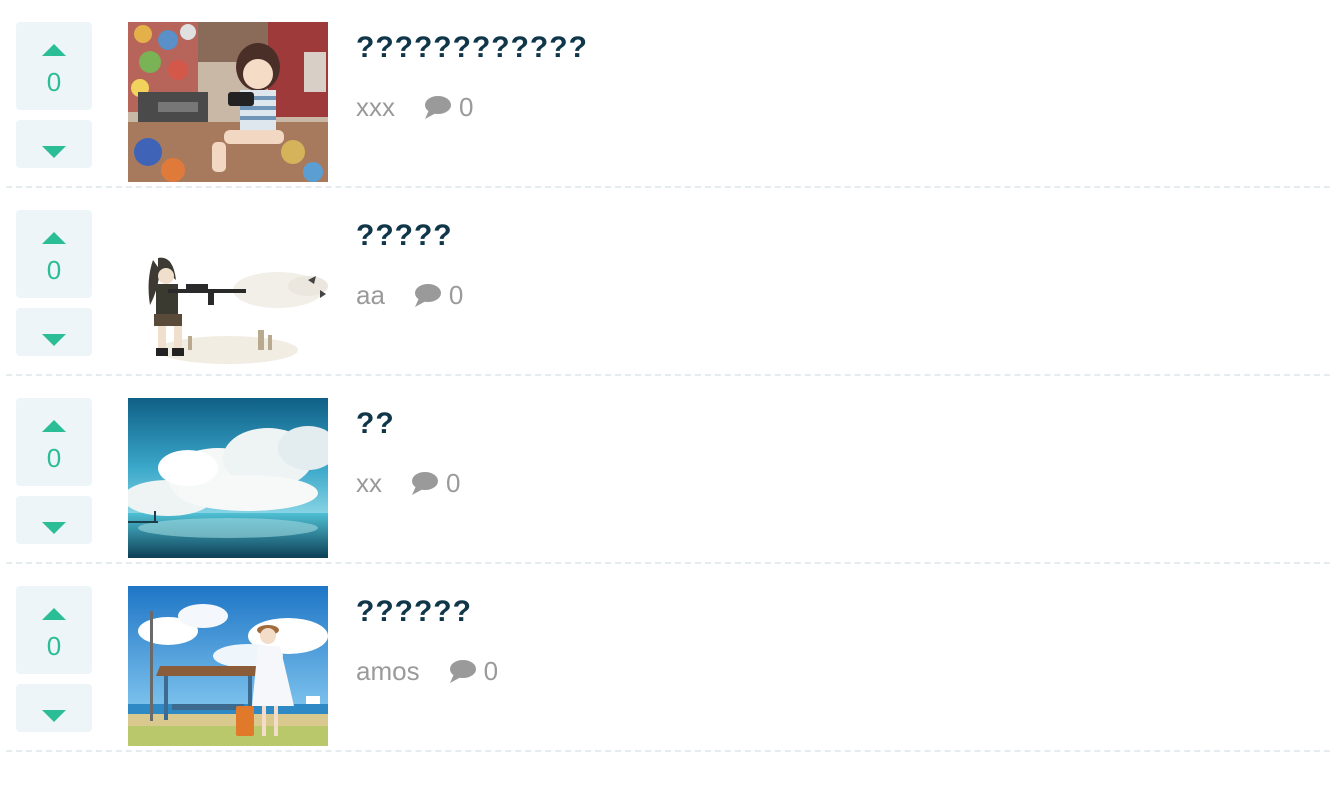  What do you see at coordinates (414, 107) in the screenshot?
I see `post-meta: xxx 0` at bounding box center [414, 107].